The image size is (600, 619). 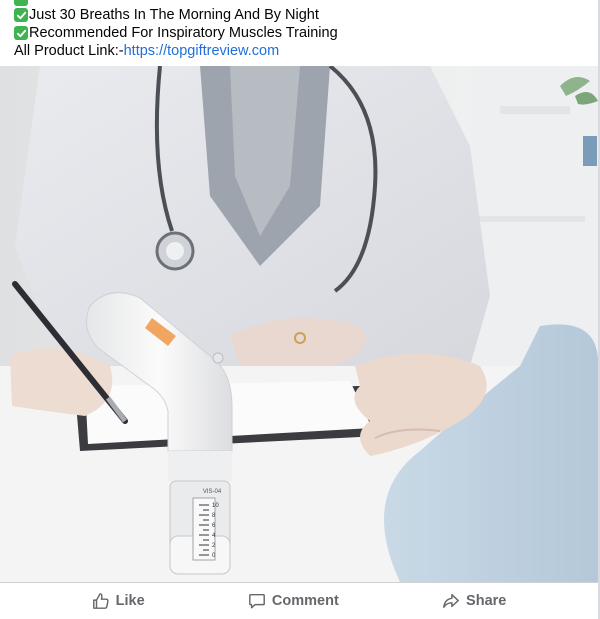 I want to click on like-button: Like, so click(x=118, y=601).